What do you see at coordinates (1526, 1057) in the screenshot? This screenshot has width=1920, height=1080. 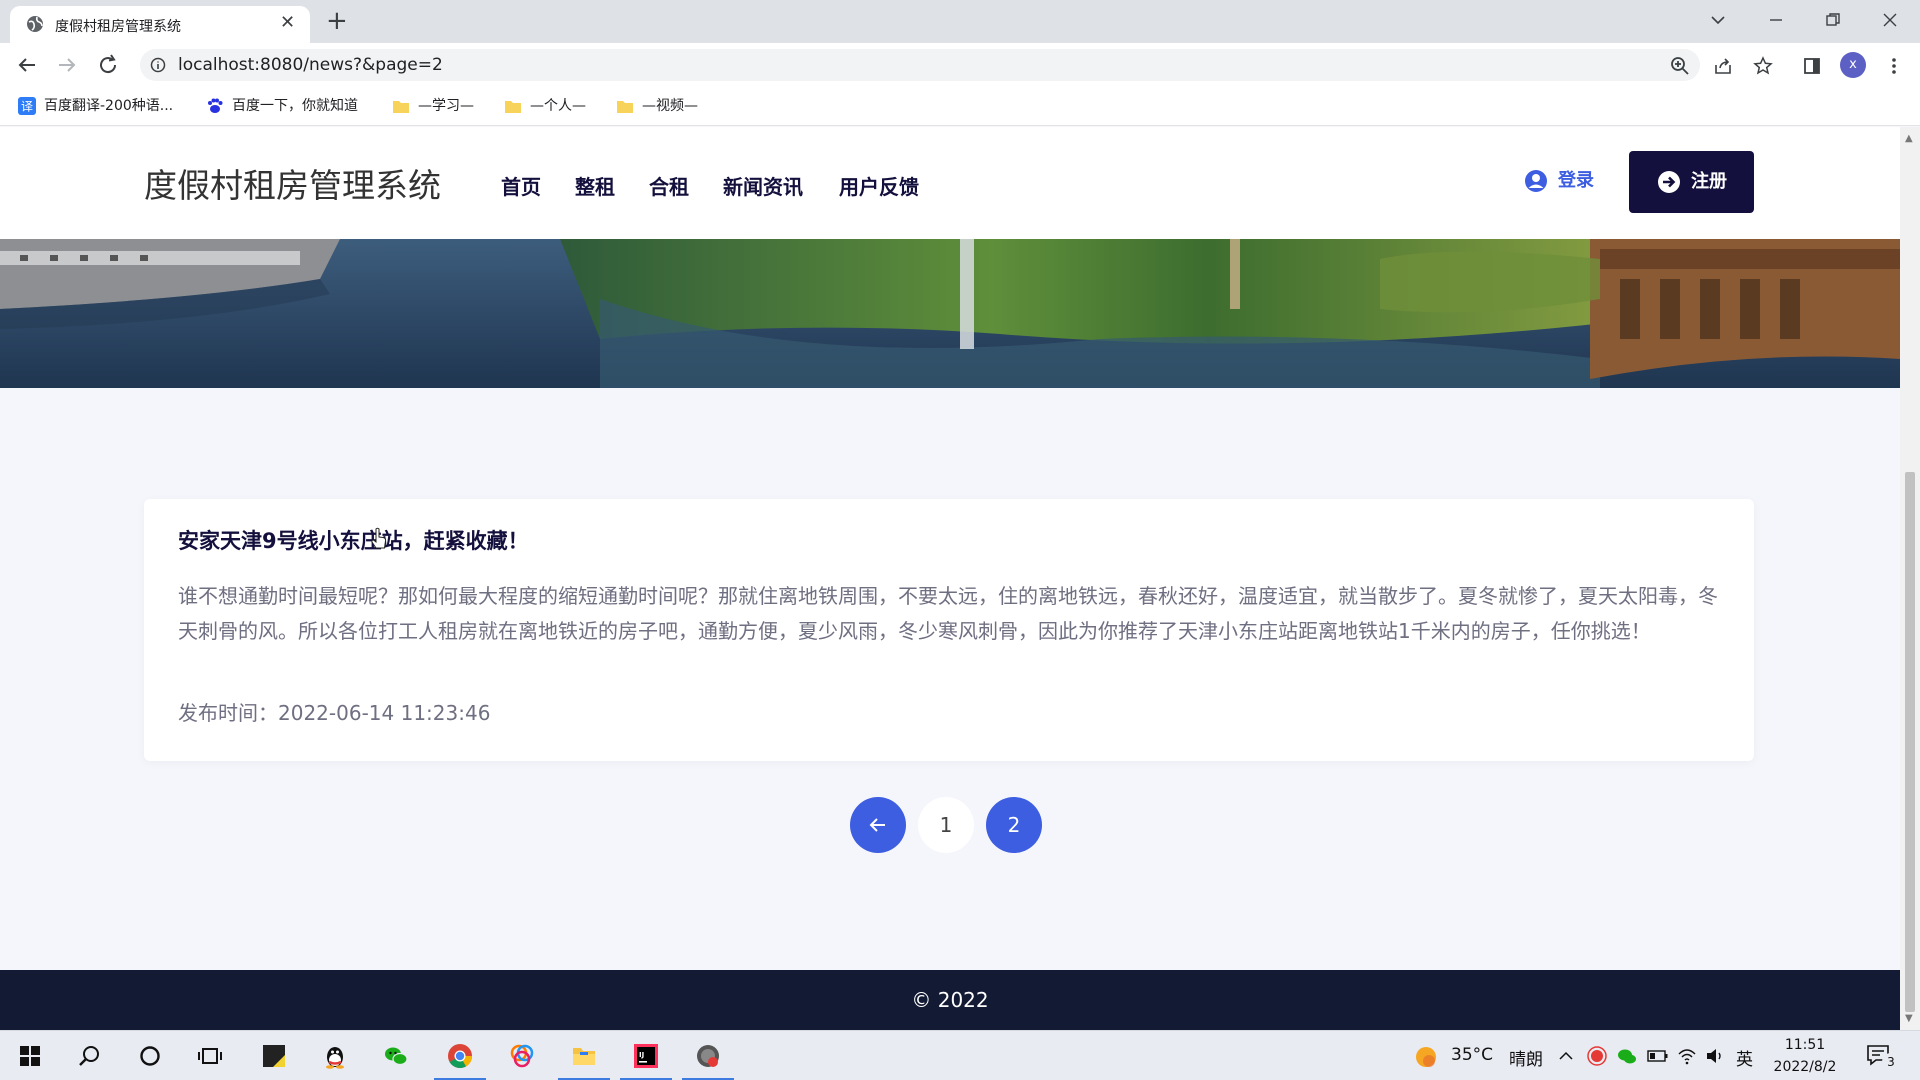 I see `weather-description: 晴朗` at bounding box center [1526, 1057].